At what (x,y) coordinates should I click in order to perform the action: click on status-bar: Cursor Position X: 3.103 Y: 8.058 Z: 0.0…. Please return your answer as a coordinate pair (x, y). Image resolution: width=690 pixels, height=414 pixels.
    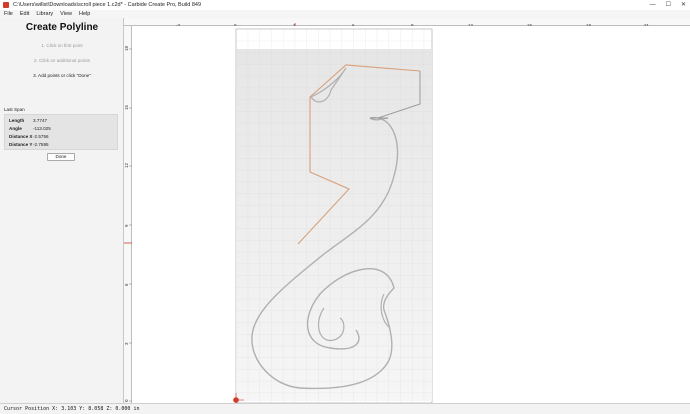
    Looking at the image, I should click on (345, 408).